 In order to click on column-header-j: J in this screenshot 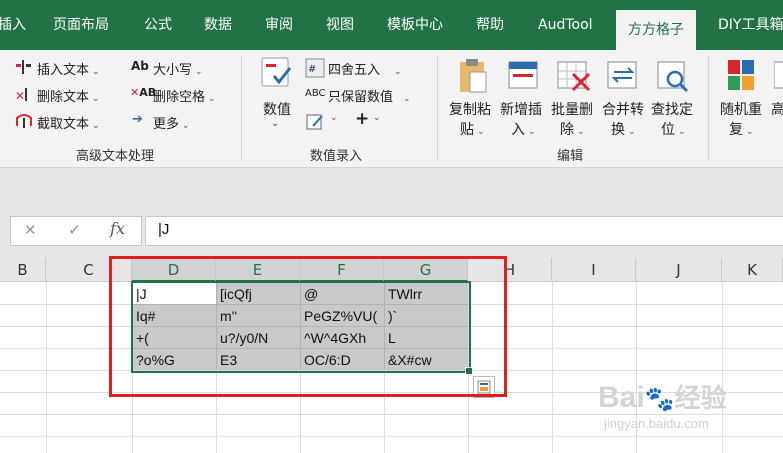, I will do `click(679, 270)`.